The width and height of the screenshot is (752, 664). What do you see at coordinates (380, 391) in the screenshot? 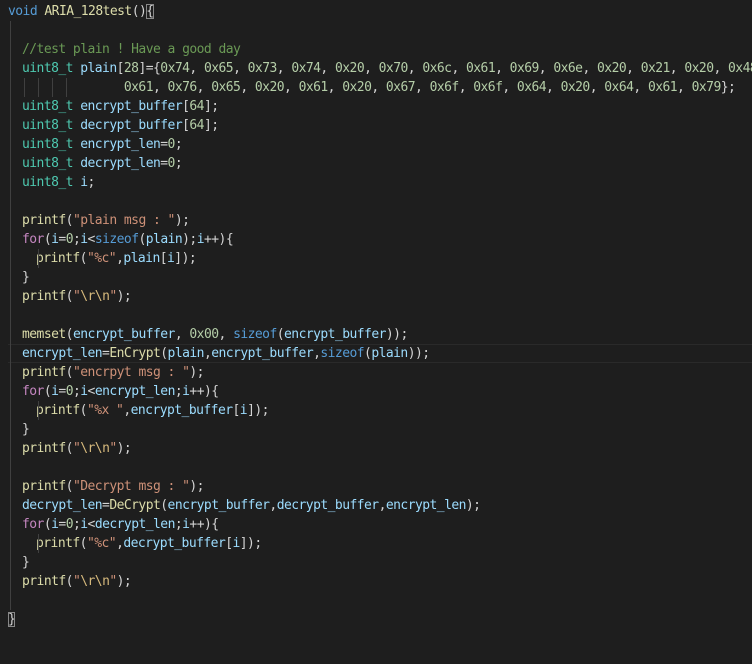
I see `code-line: for(i=0;i<encrypt_len;i++){` at bounding box center [380, 391].